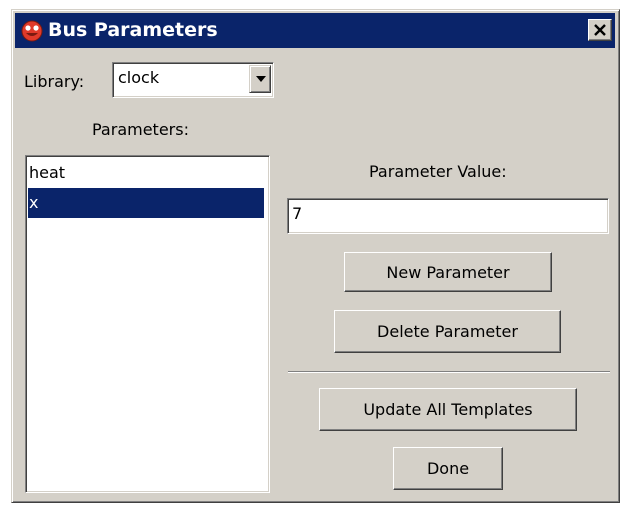 The height and width of the screenshot is (506, 624). I want to click on window-title: Bus Parameters, so click(133, 30).